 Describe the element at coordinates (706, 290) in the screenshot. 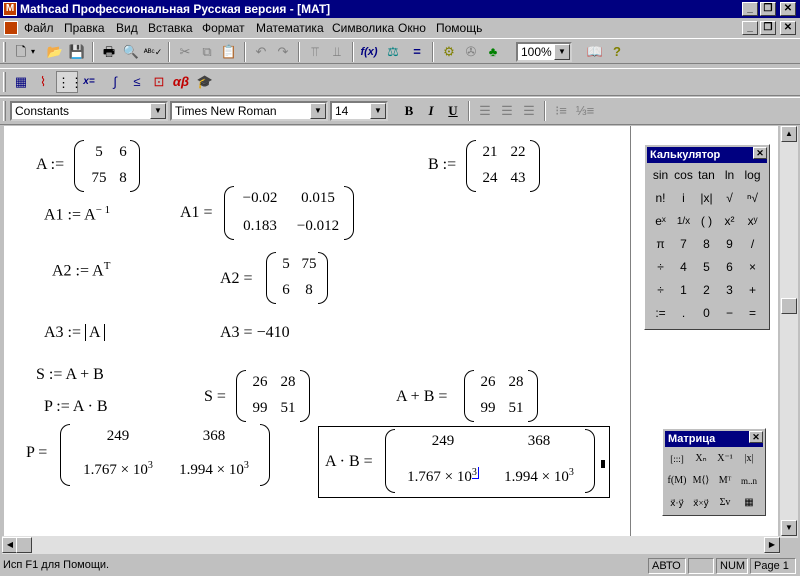

I see `calc-key-2: 2` at that location.